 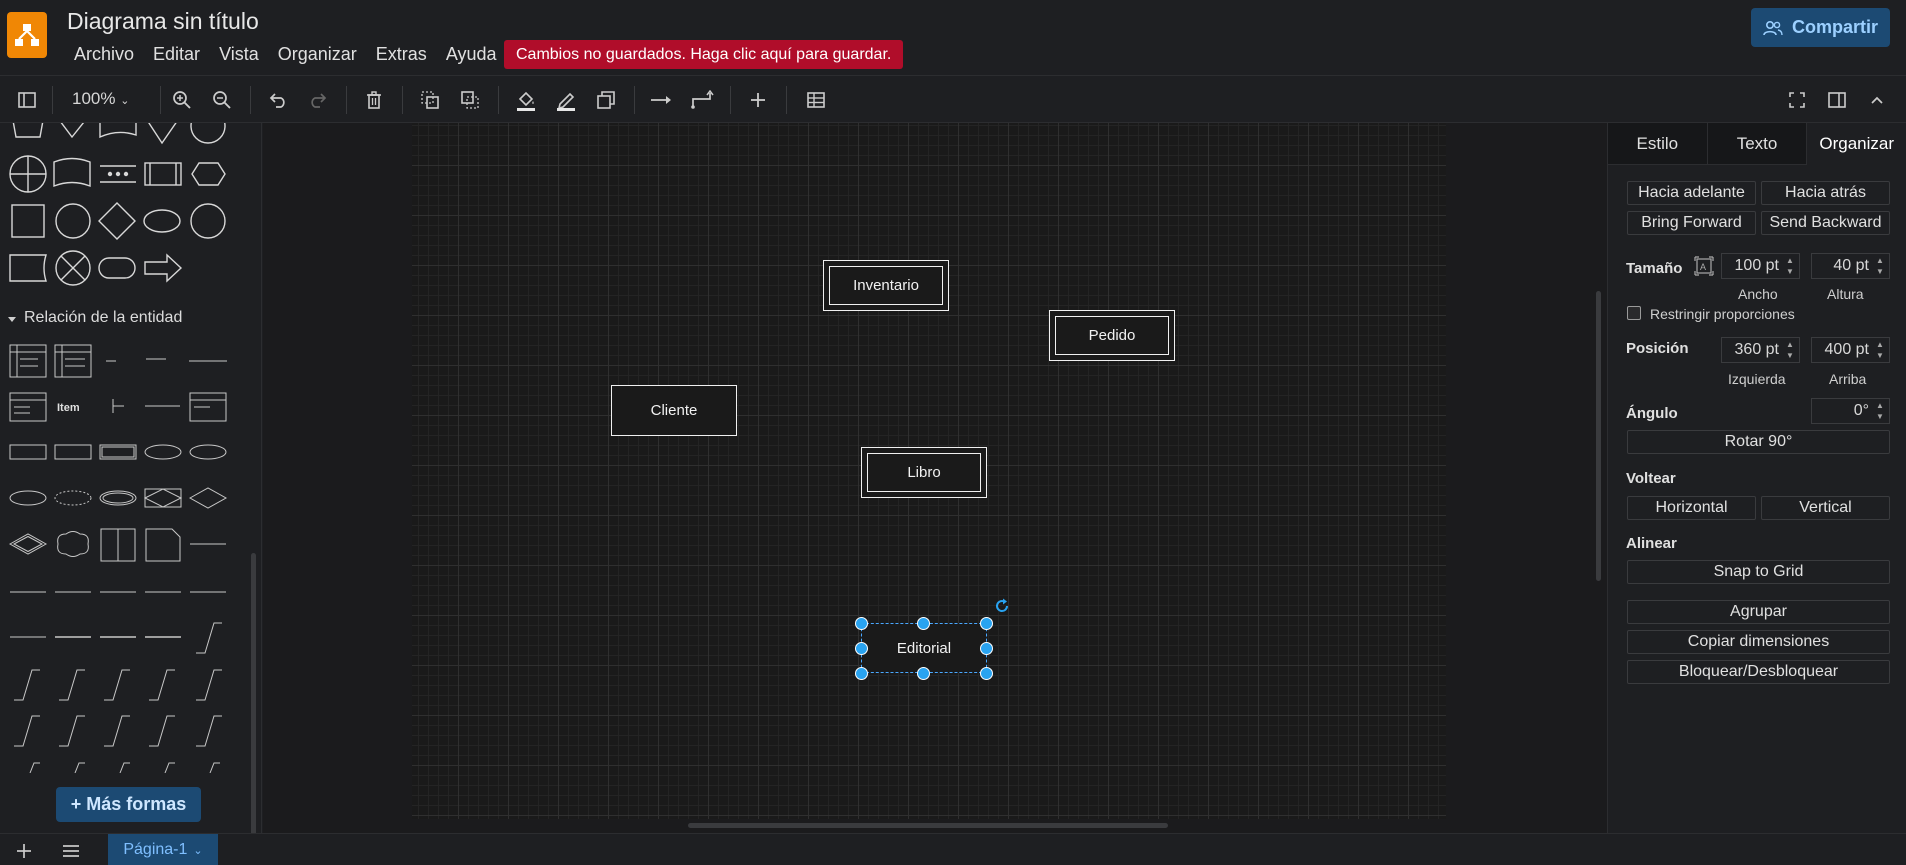 I want to click on er-relation-lines, so click(x=118, y=682).